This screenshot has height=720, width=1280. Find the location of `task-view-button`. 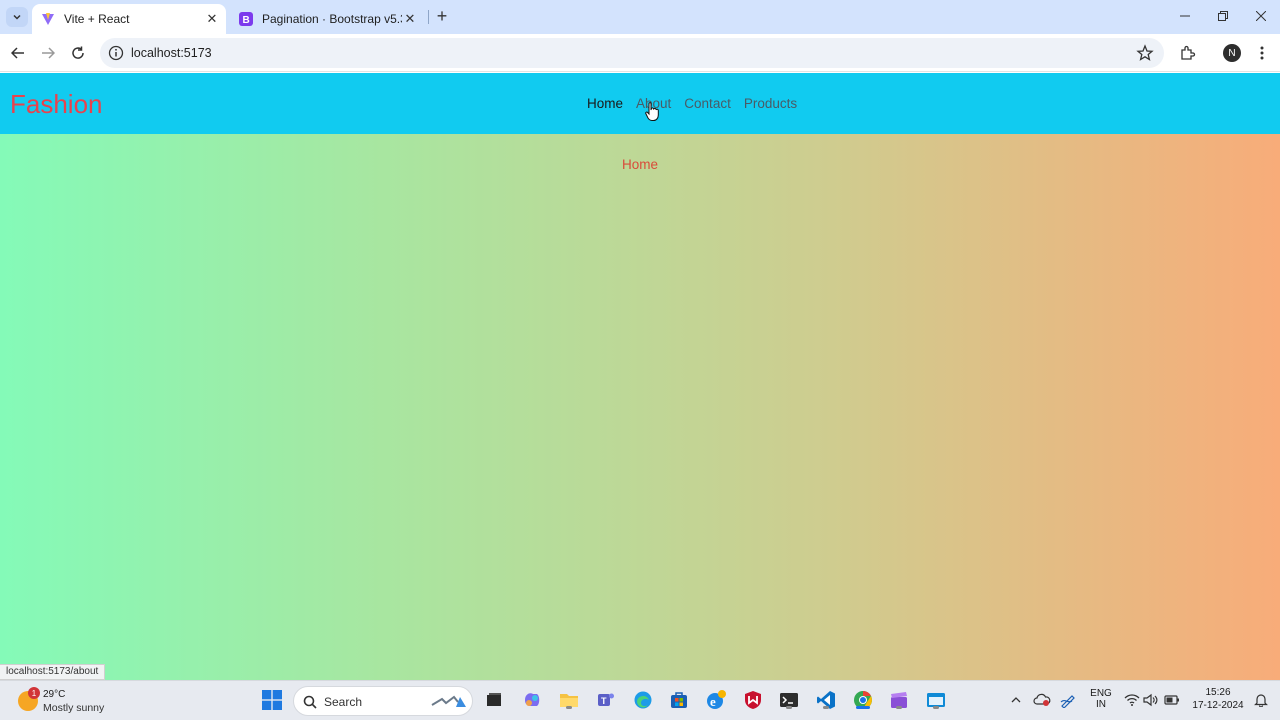

task-view-button is located at coordinates (494, 700).